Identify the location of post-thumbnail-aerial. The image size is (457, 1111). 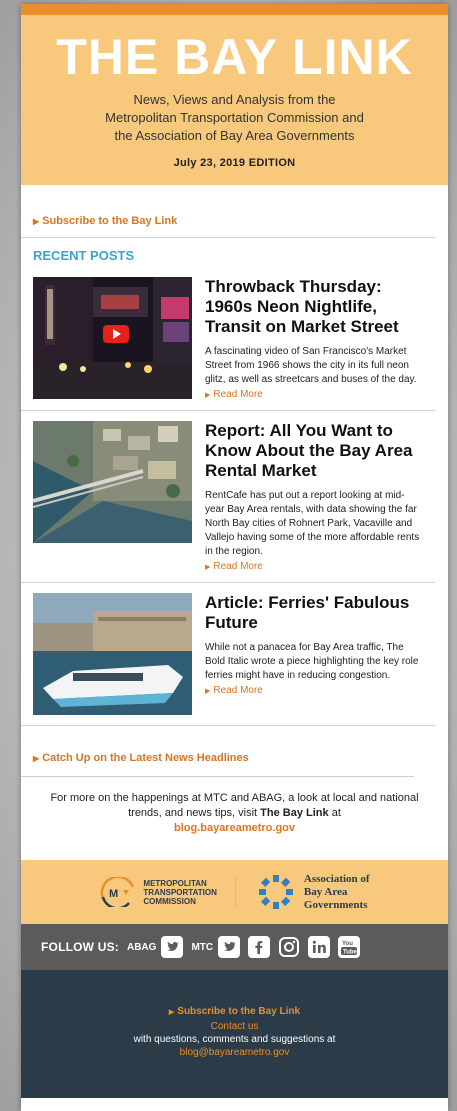
(112, 482).